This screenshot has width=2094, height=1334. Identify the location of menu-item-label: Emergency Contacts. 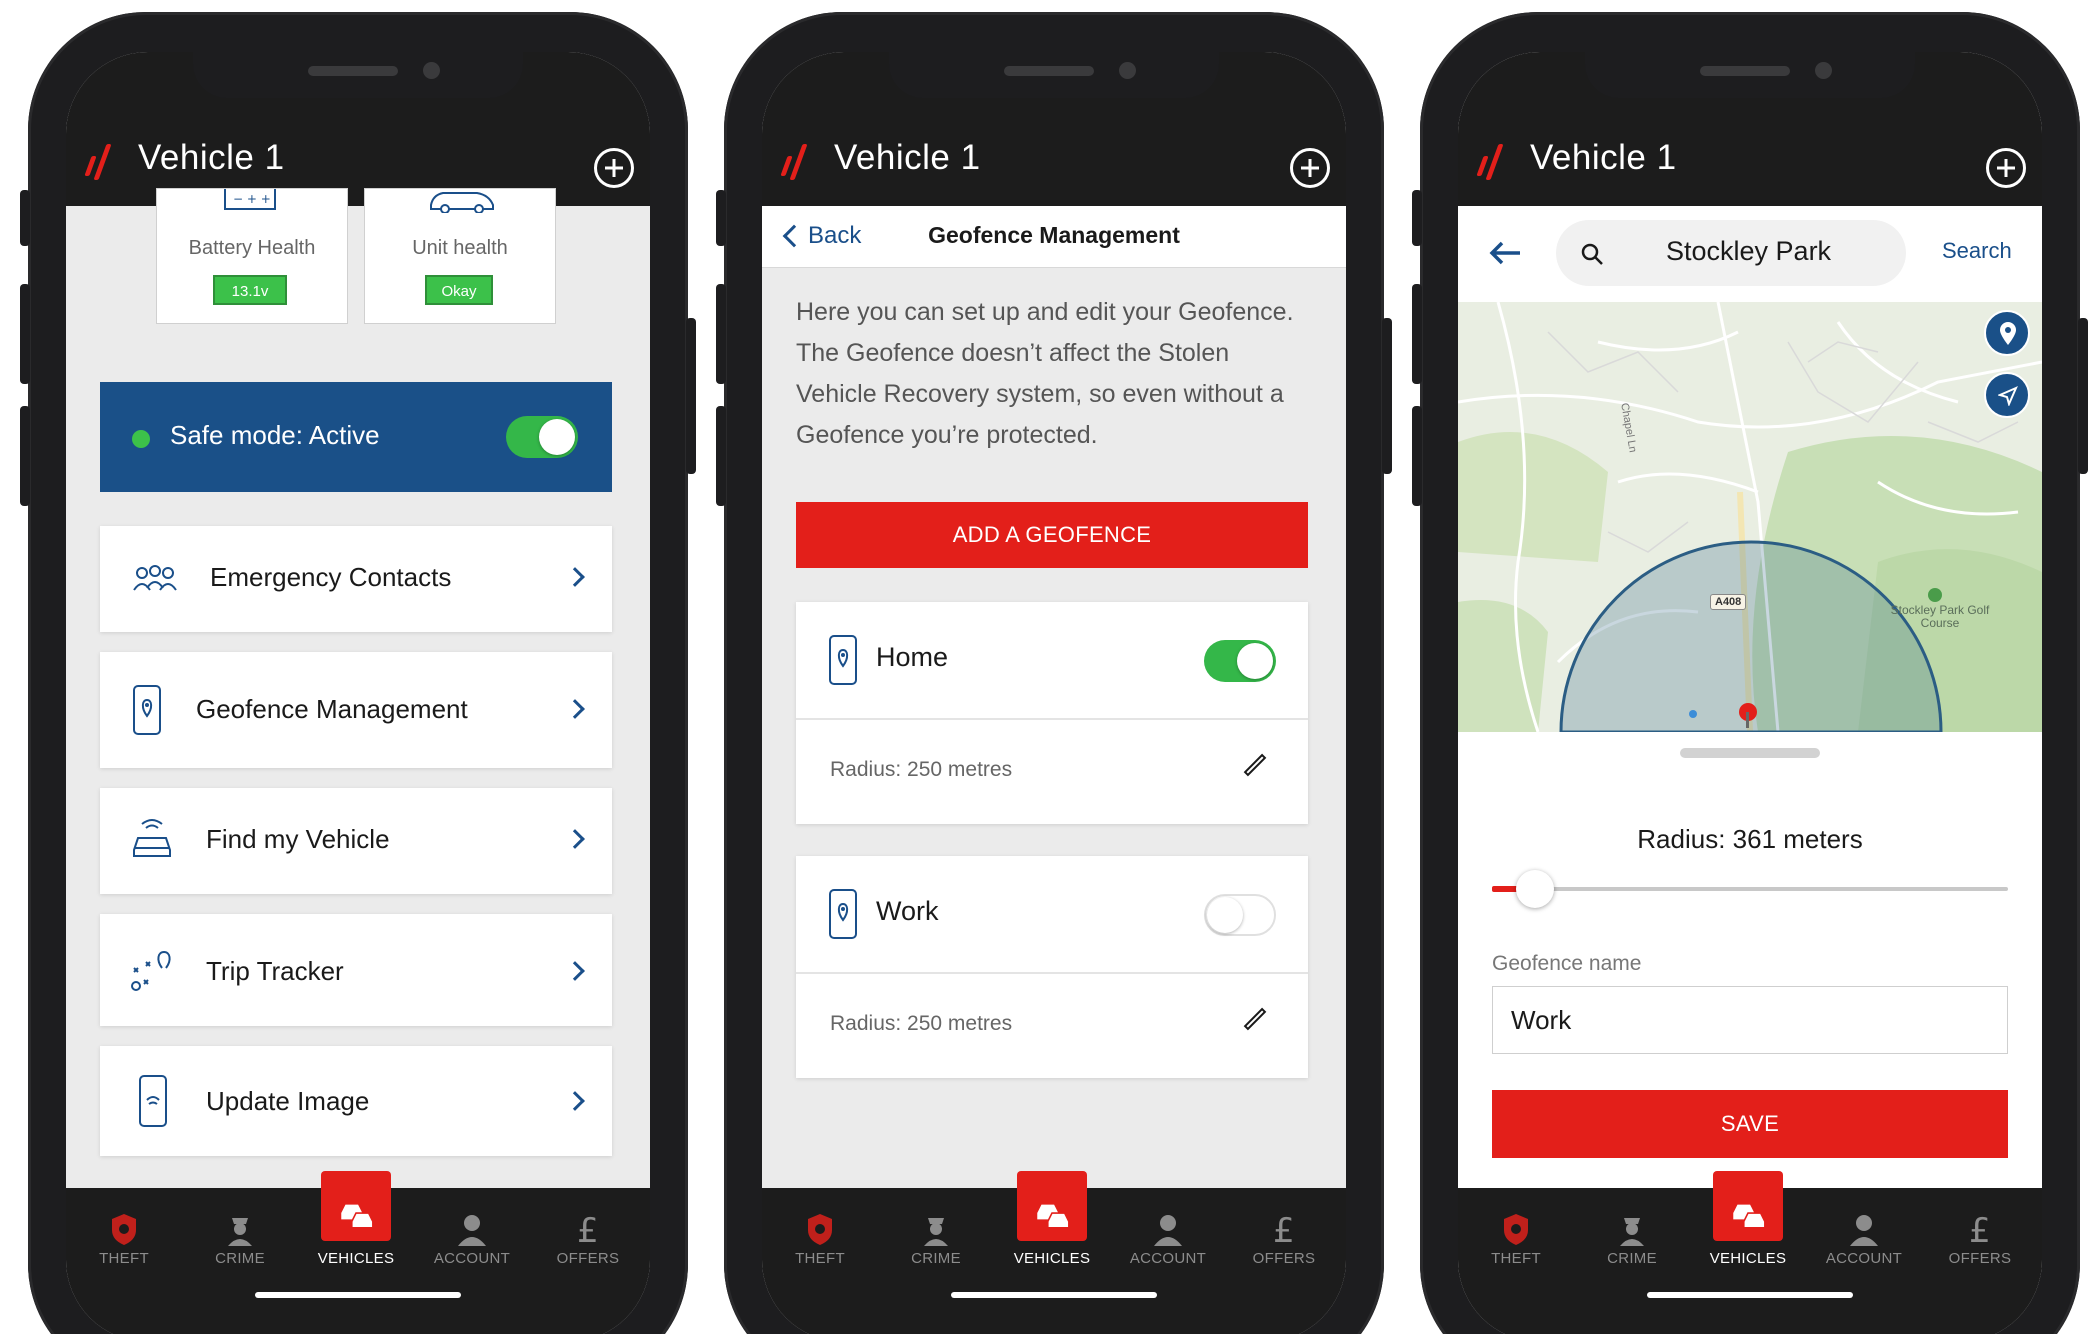
(331, 577).